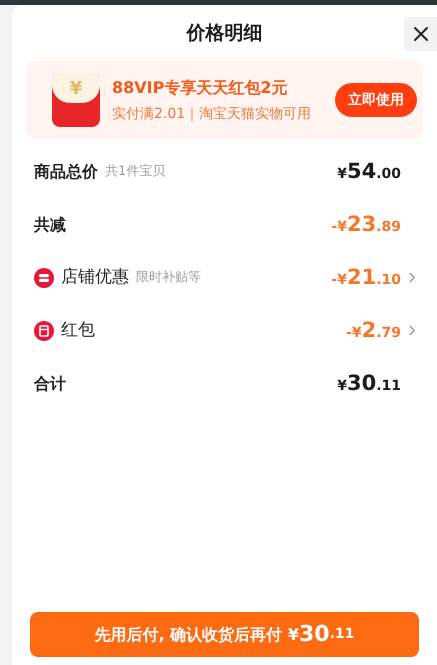 This screenshot has width=437, height=665. Describe the element at coordinates (168, 277) in the screenshot. I see `row-note: 限时补贴等` at that location.